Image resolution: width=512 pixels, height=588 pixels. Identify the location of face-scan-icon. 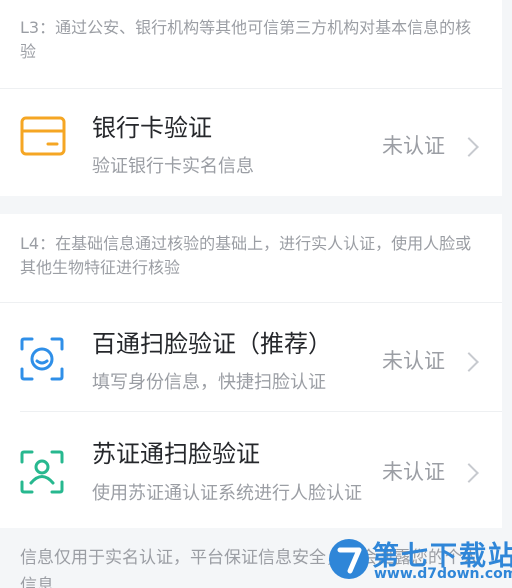
(42, 359).